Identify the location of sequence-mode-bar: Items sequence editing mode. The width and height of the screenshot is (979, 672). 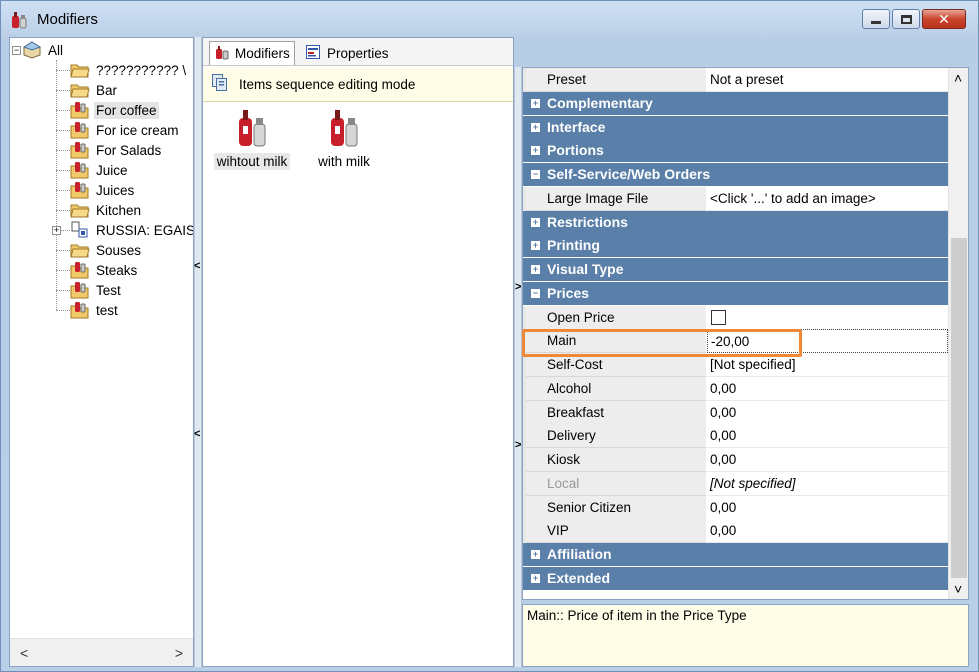
(358, 85).